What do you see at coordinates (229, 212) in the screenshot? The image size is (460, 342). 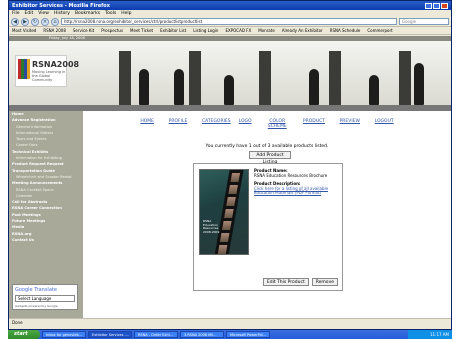 I see `film-strip-icon` at bounding box center [229, 212].